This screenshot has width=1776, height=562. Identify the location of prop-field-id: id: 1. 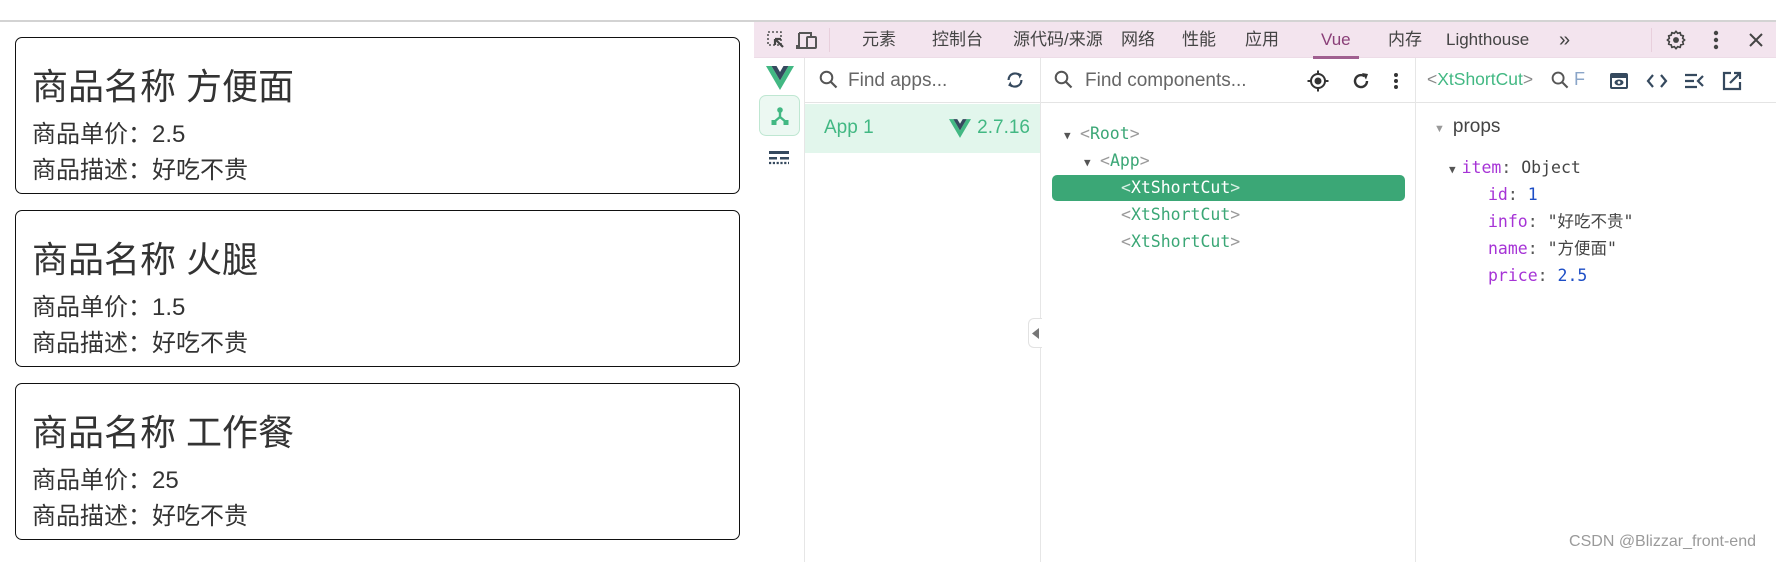
(1513, 195).